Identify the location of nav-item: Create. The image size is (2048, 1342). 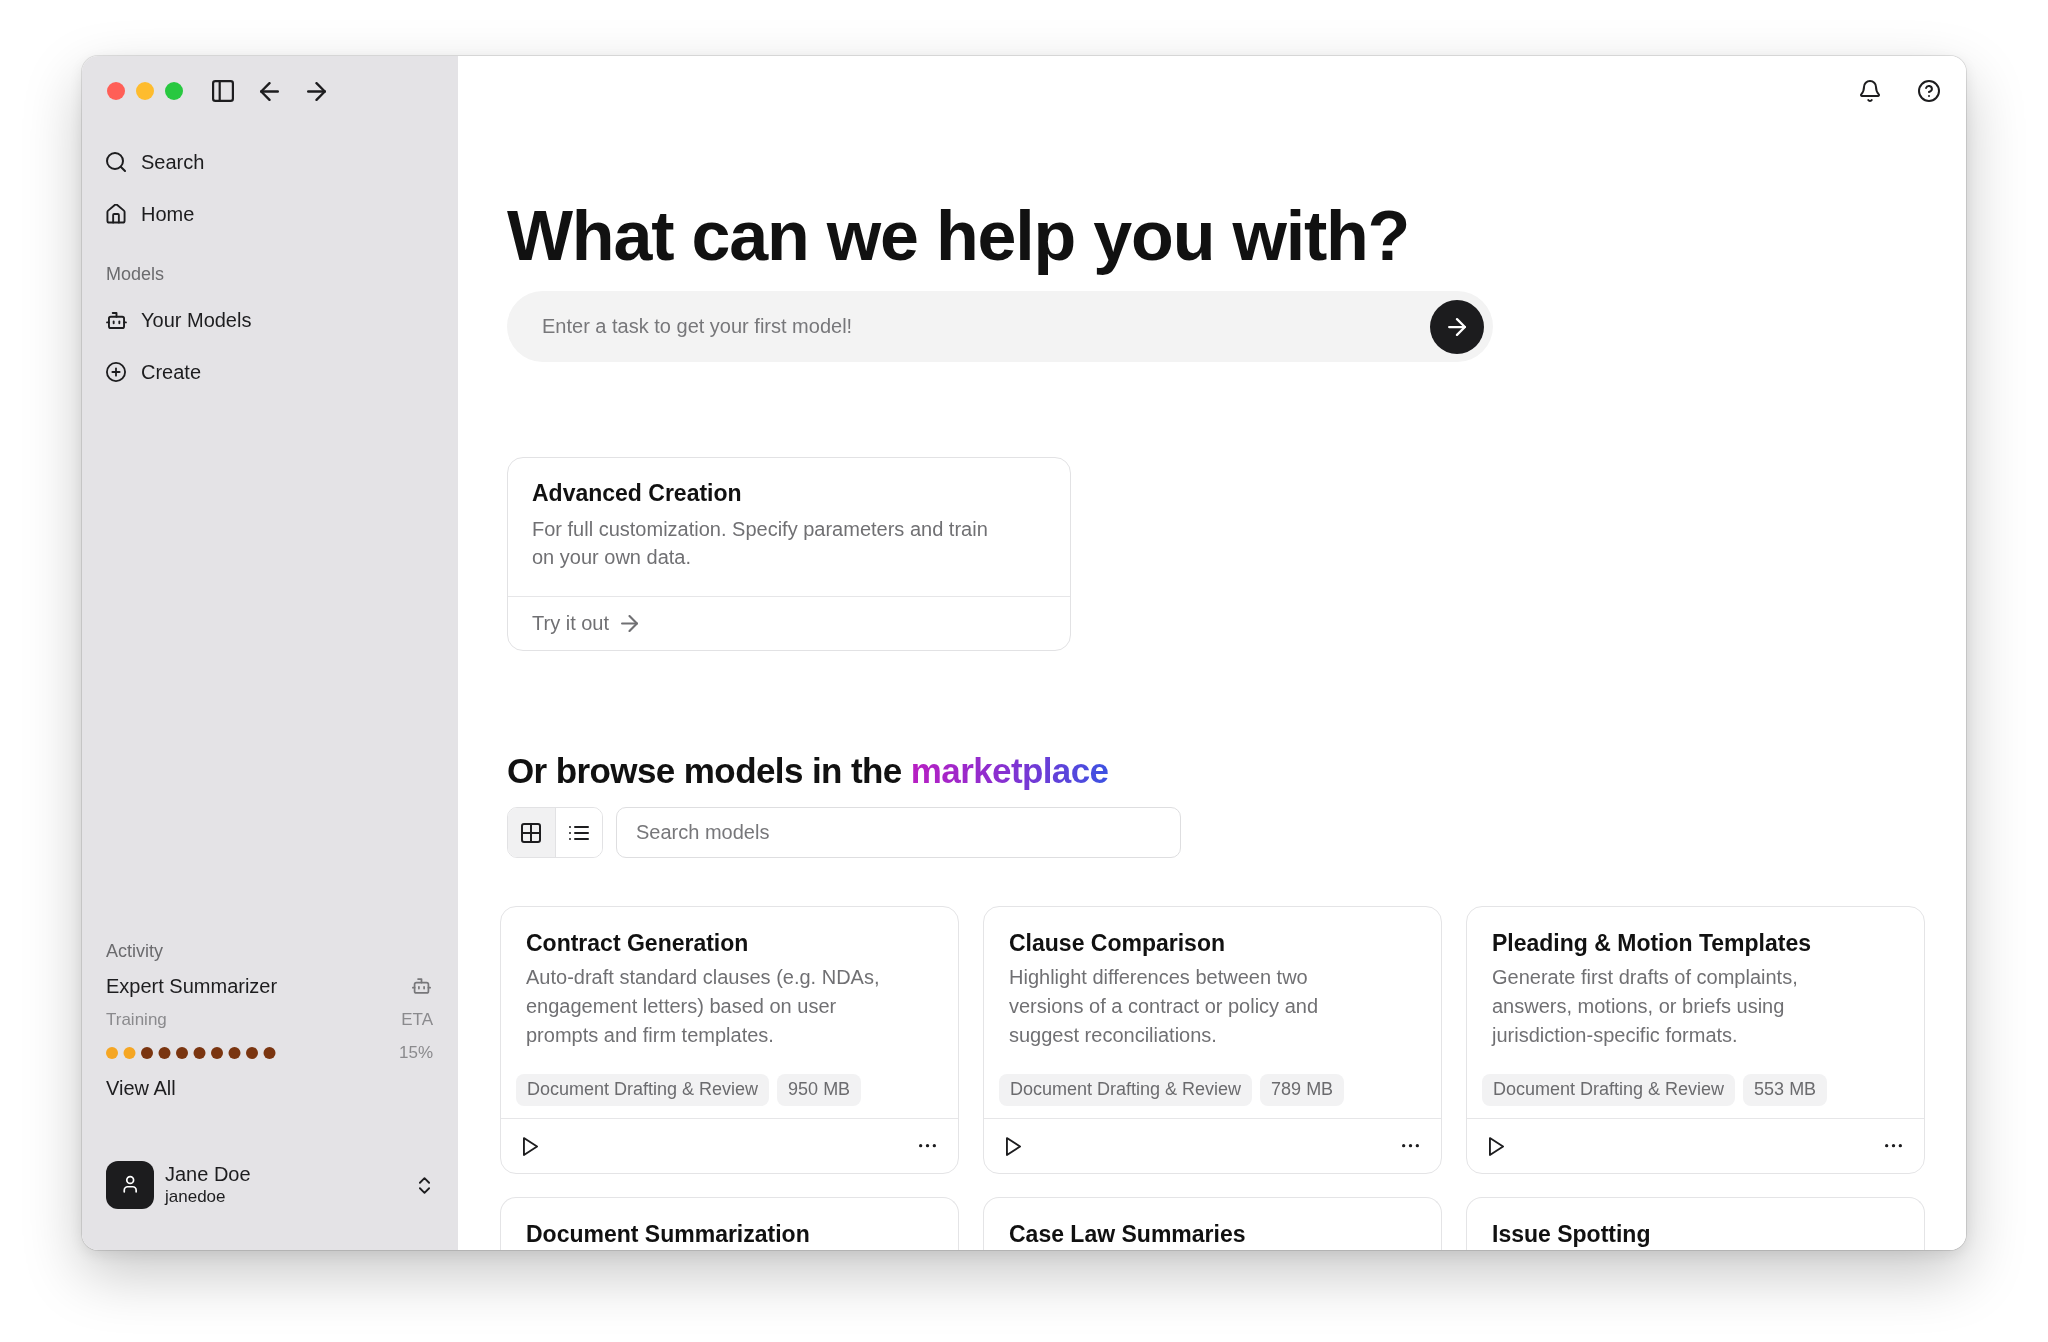
(269, 372).